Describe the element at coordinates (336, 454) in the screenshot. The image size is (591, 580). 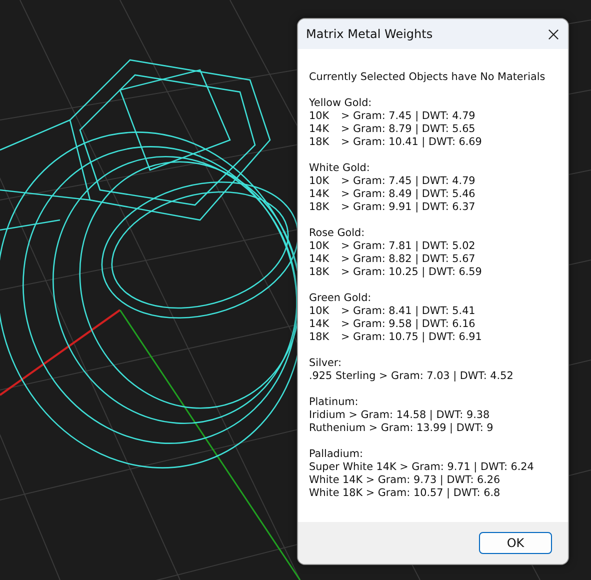
I see `section-heading: Palladium:` at that location.